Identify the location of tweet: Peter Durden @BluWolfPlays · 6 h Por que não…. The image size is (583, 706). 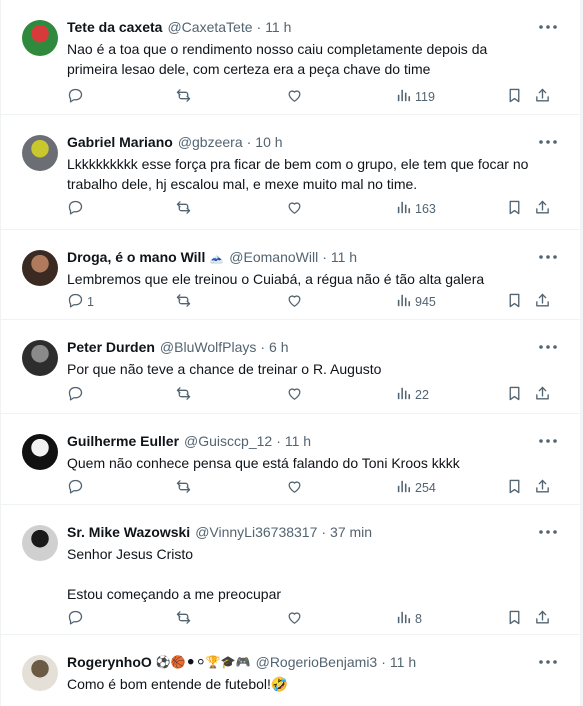
(291, 367).